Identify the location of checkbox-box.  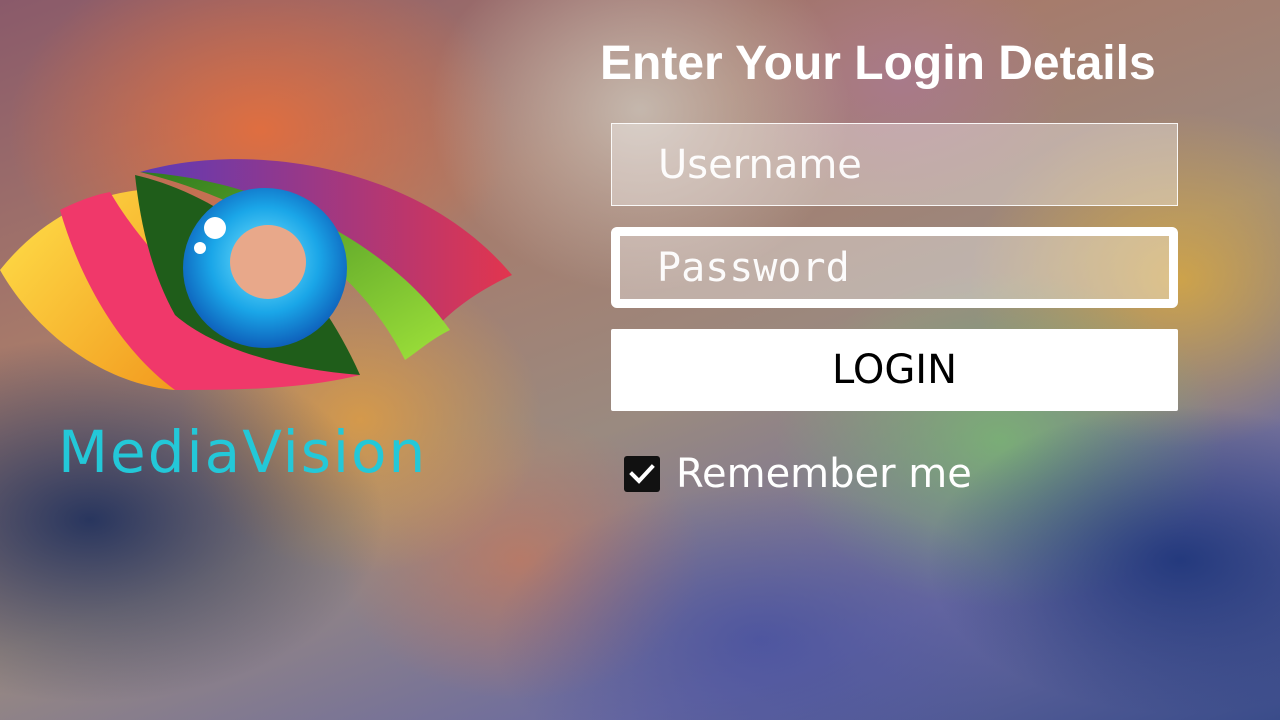
(642, 474).